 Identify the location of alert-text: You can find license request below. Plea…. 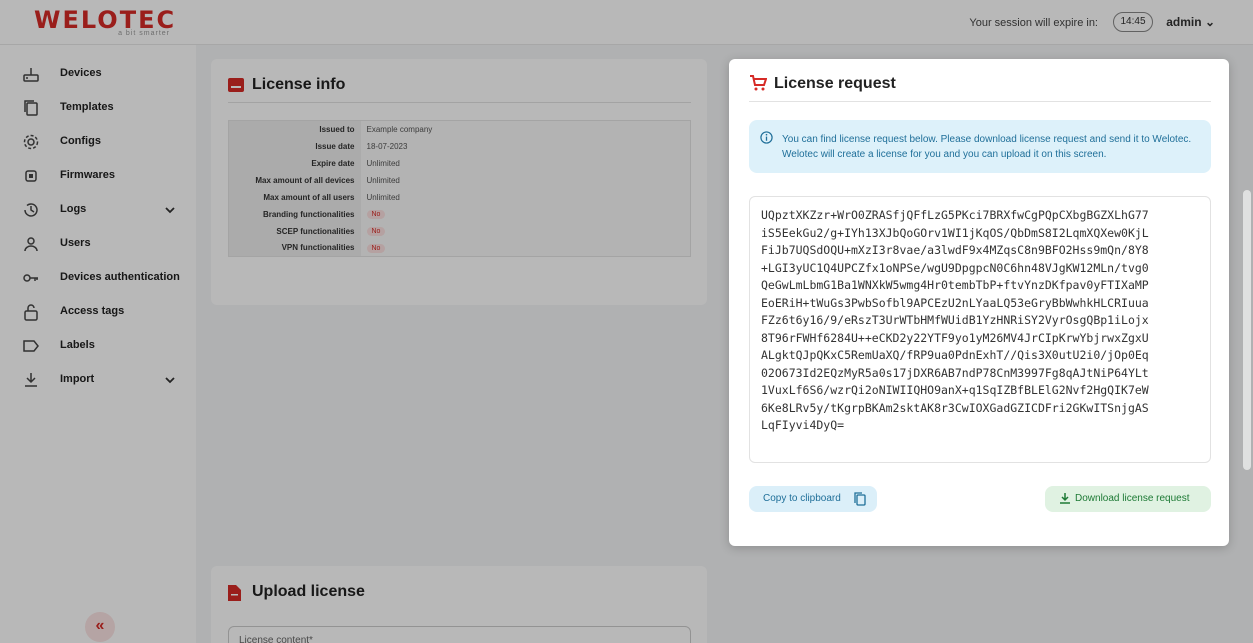
(987, 147).